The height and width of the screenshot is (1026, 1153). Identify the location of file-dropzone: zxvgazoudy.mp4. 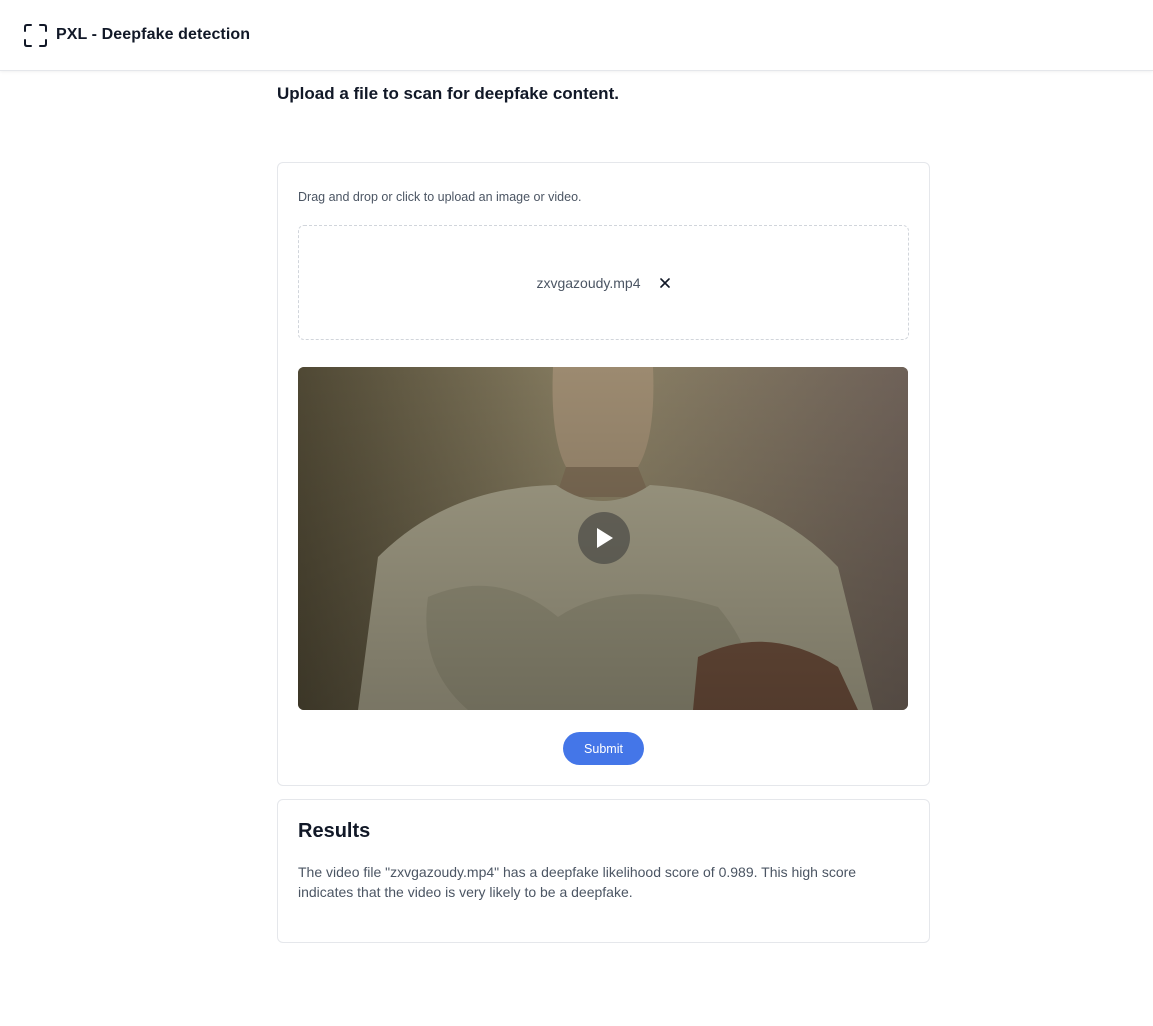
(603, 282).